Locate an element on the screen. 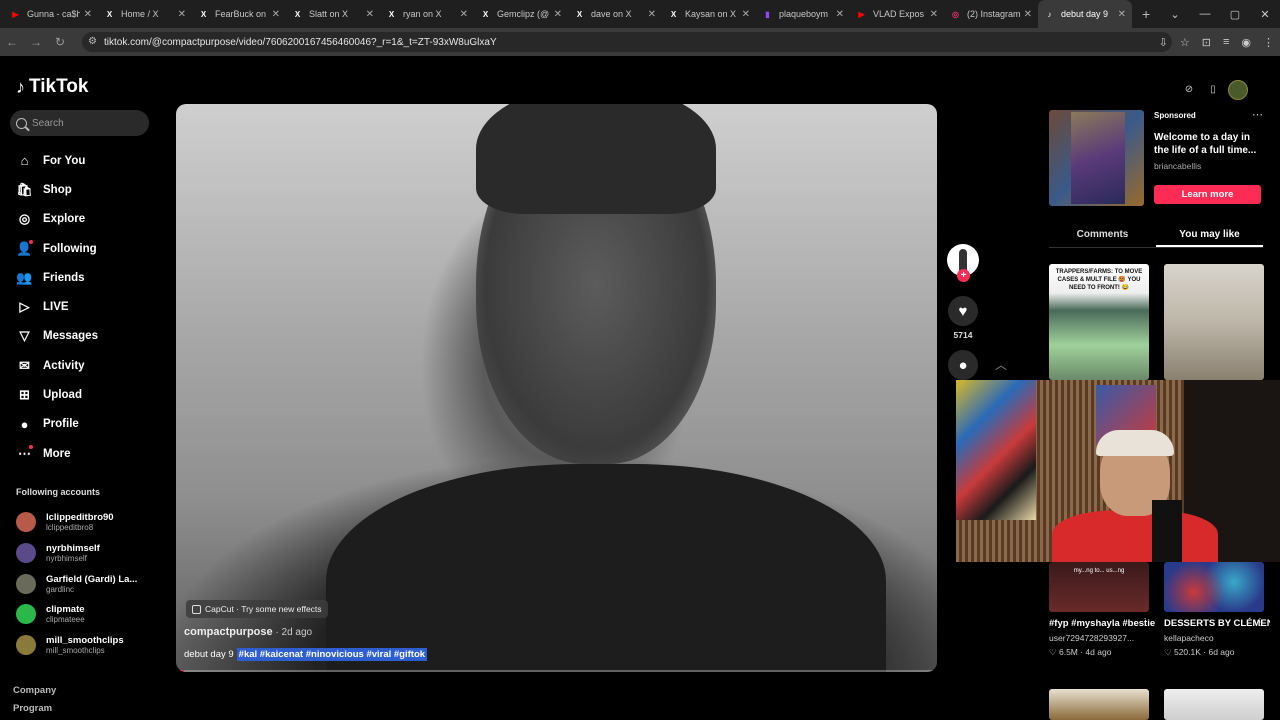 This screenshot has height=720, width=1280. nav-item-profile: ● Profile is located at coordinates (57, 424).